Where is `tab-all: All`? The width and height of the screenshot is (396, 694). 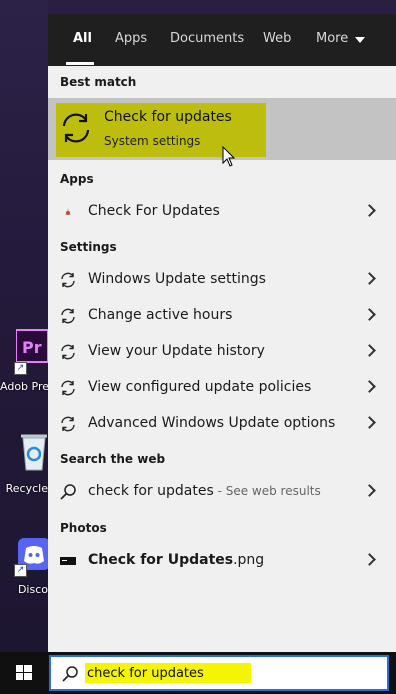 tab-all: All is located at coordinates (82, 38).